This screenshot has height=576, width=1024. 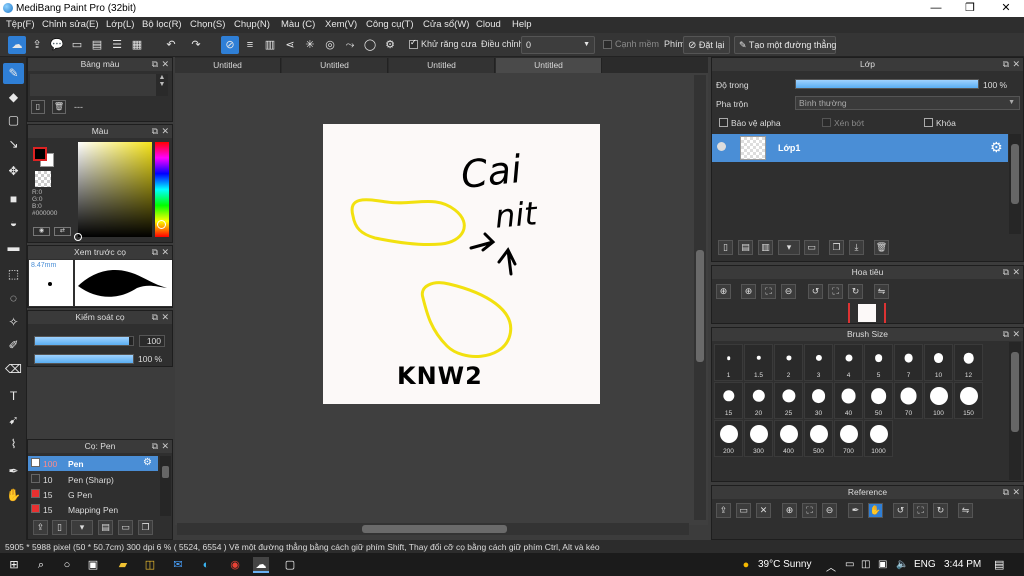 What do you see at coordinates (706, 45) in the screenshot?
I see `reset-button: ⊘ Đặt lại` at bounding box center [706, 45].